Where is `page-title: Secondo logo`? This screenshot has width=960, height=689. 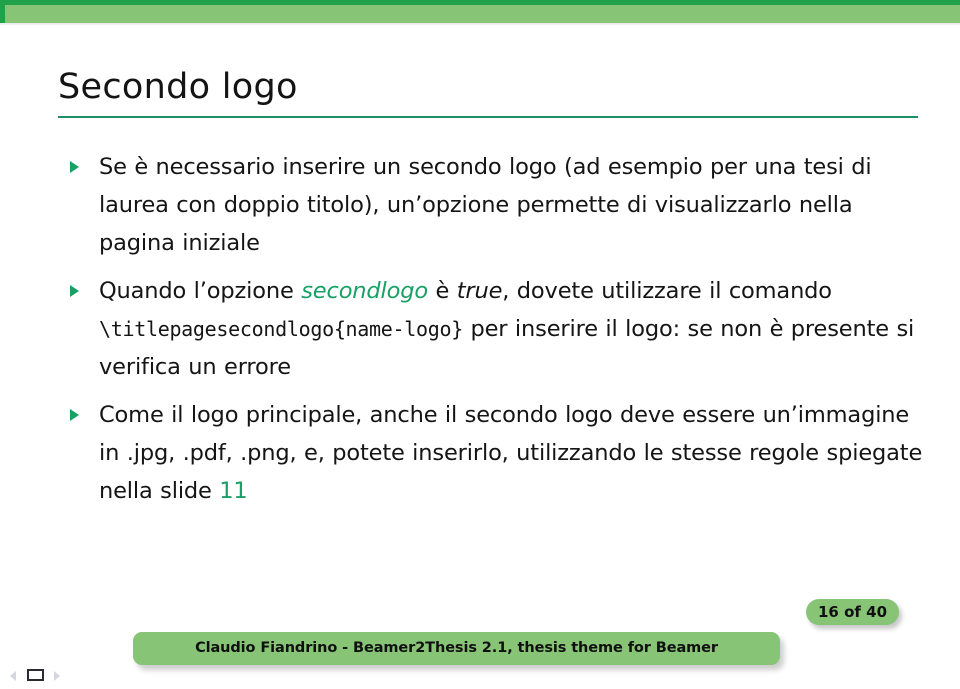
page-title: Secondo logo is located at coordinates (178, 87).